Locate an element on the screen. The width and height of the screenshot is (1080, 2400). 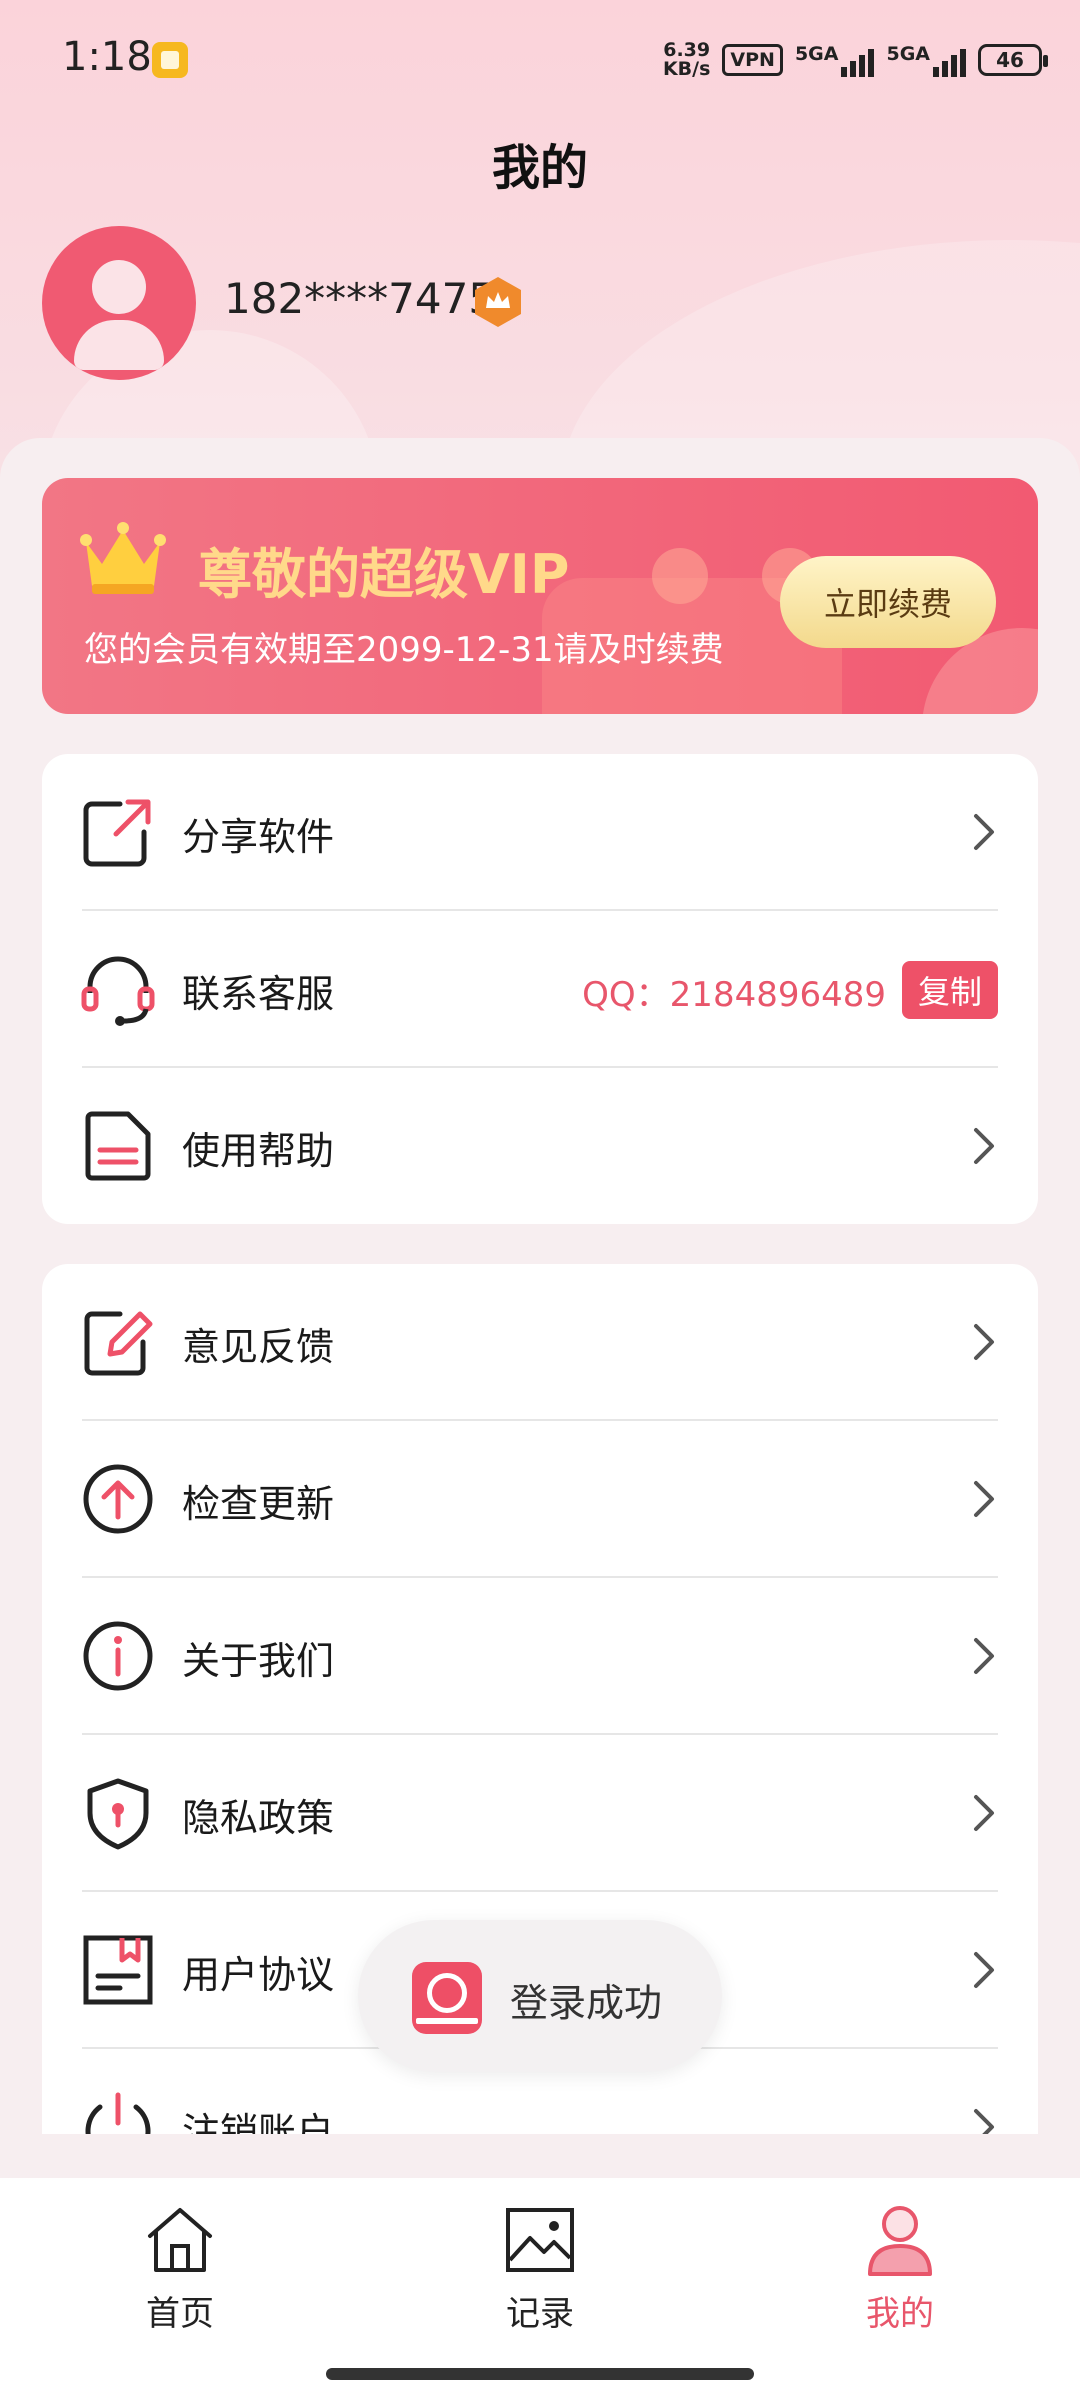
menu-item-label: 联系客服 is located at coordinates (258, 994).